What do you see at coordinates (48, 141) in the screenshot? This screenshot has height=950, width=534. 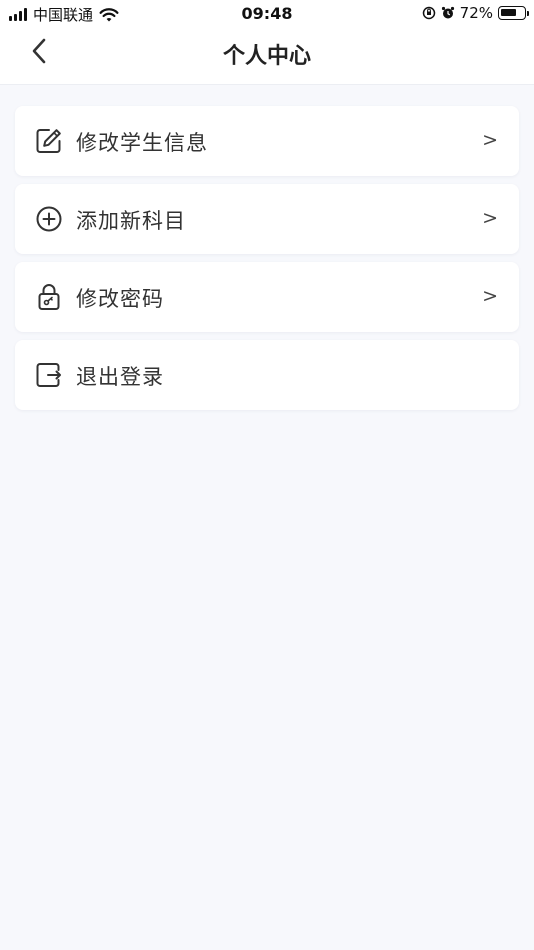 I see `edit-icon` at bounding box center [48, 141].